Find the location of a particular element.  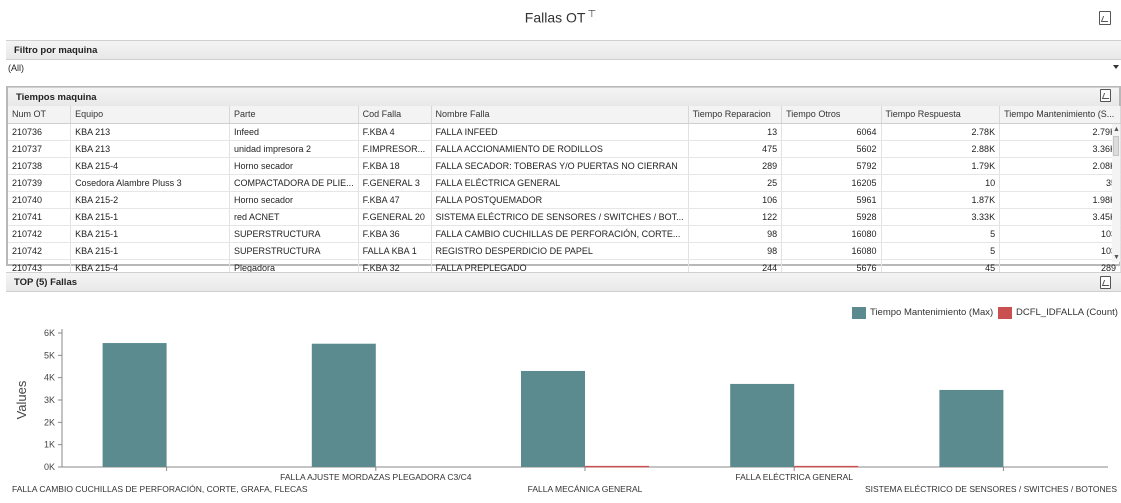

column-header: Parte is located at coordinates (294, 115).